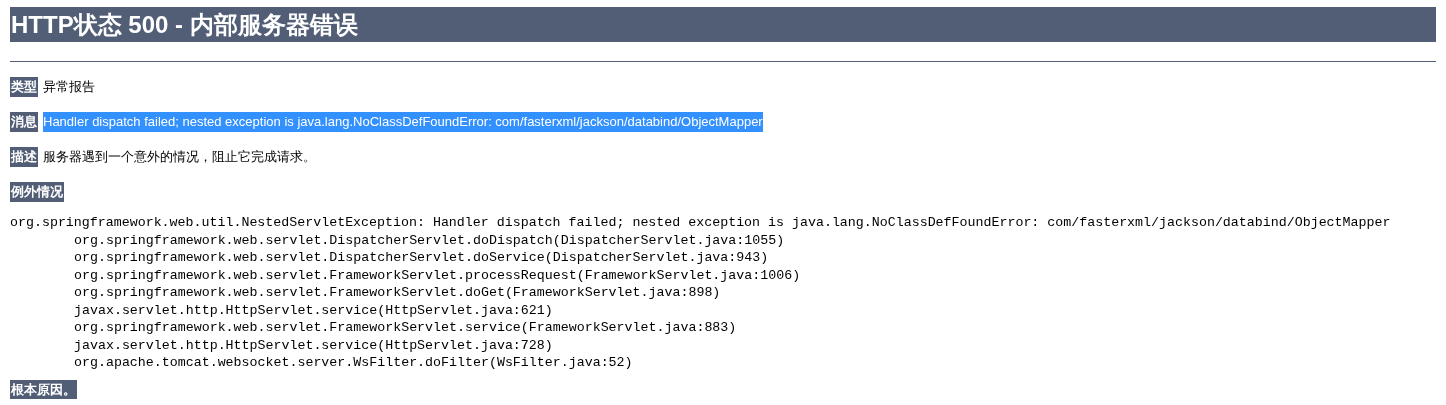  Describe the element at coordinates (24, 122) in the screenshot. I see `section-label: 消息` at that location.